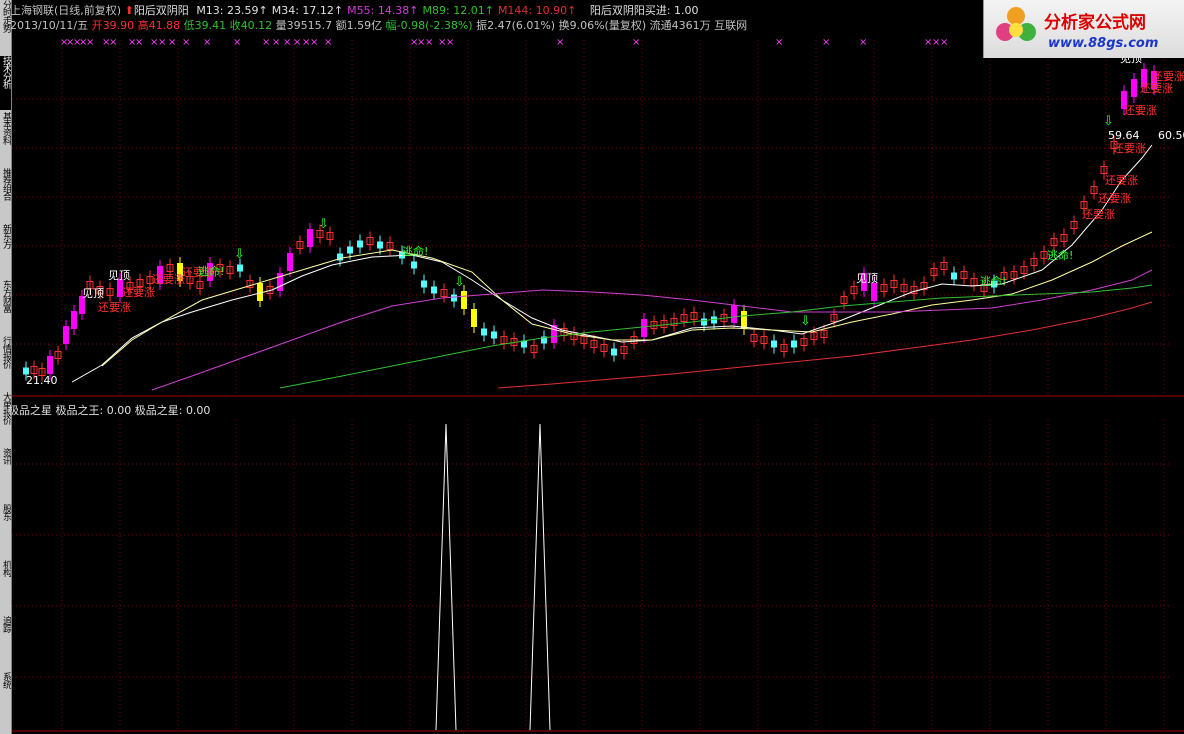 The height and width of the screenshot is (734, 1184). Describe the element at coordinates (1098, 214) in the screenshot. I see `ann-still-rise-7: 还要涨` at that location.